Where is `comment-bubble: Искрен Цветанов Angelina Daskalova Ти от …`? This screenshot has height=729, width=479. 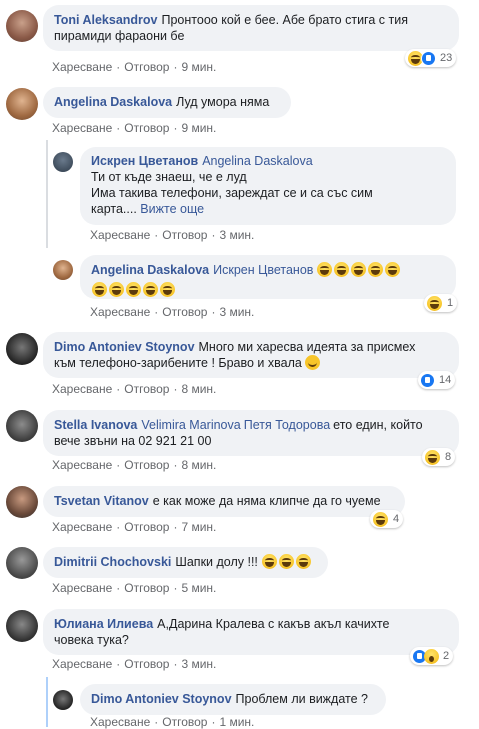
comment-bubble: Искрен Цветанов Angelina Daskalova Ти от … is located at coordinates (268, 186).